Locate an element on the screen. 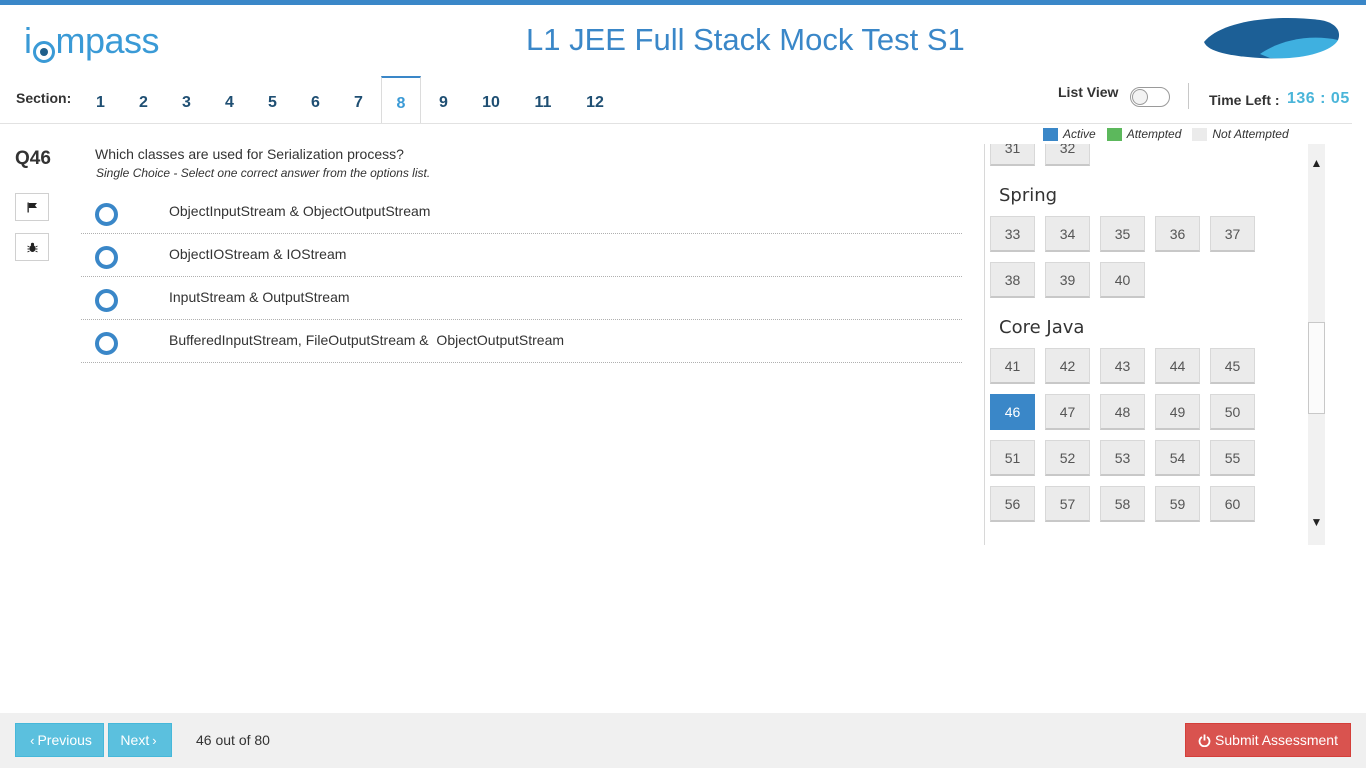 The height and width of the screenshot is (768, 1366). question-button-36: 36 is located at coordinates (1177, 234).